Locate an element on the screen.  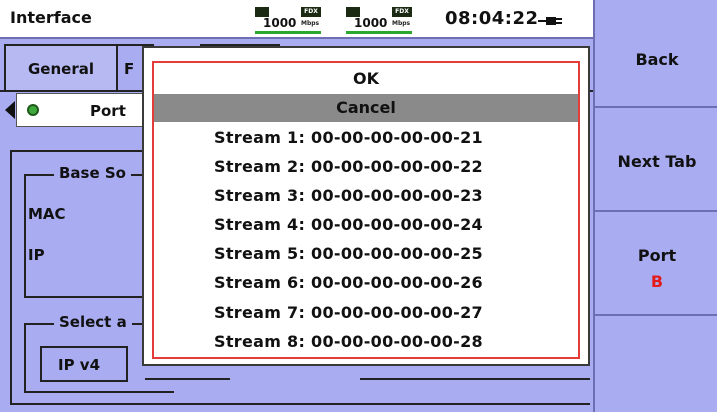
stream-option: Stream 6: 00-00-00-00-00-26 is located at coordinates (366, 283).